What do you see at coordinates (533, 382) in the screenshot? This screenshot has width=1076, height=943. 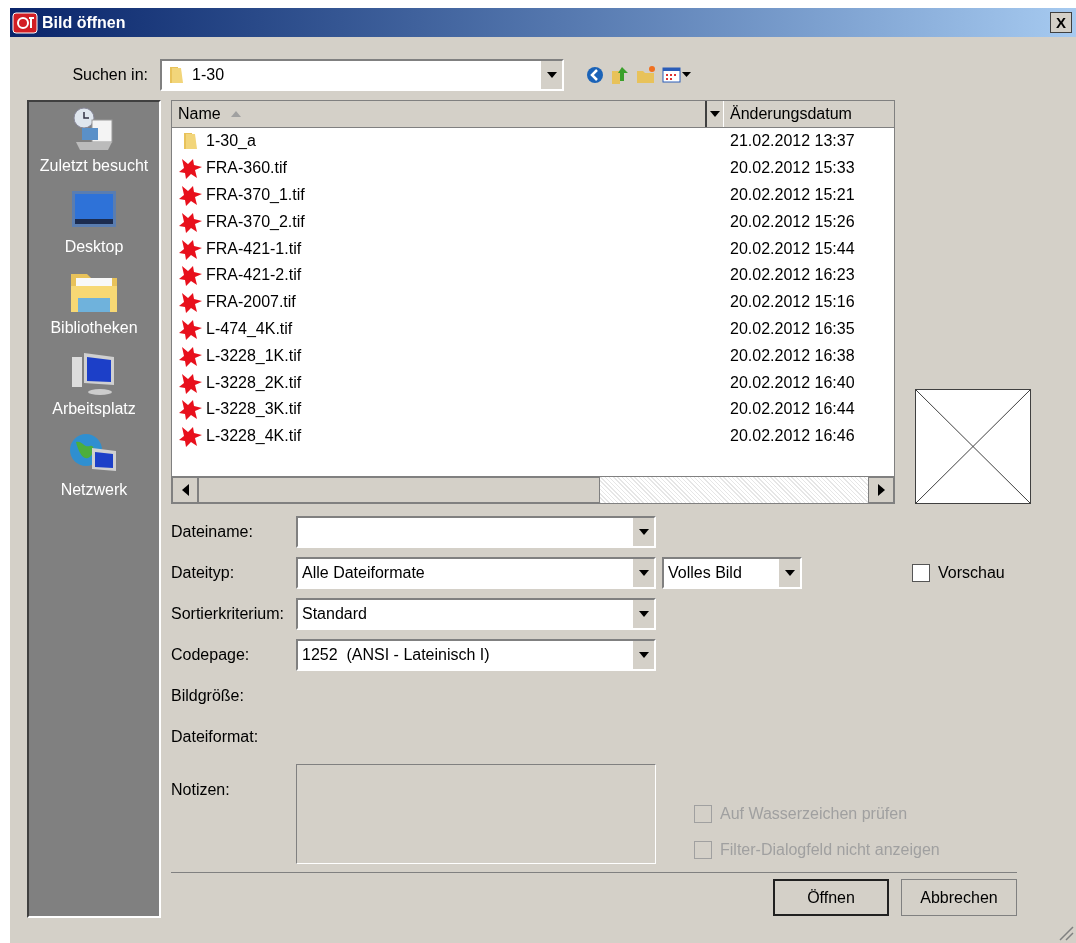 I see `file-row: L-3228_2K.tif 20.02.2012 16:40` at bounding box center [533, 382].